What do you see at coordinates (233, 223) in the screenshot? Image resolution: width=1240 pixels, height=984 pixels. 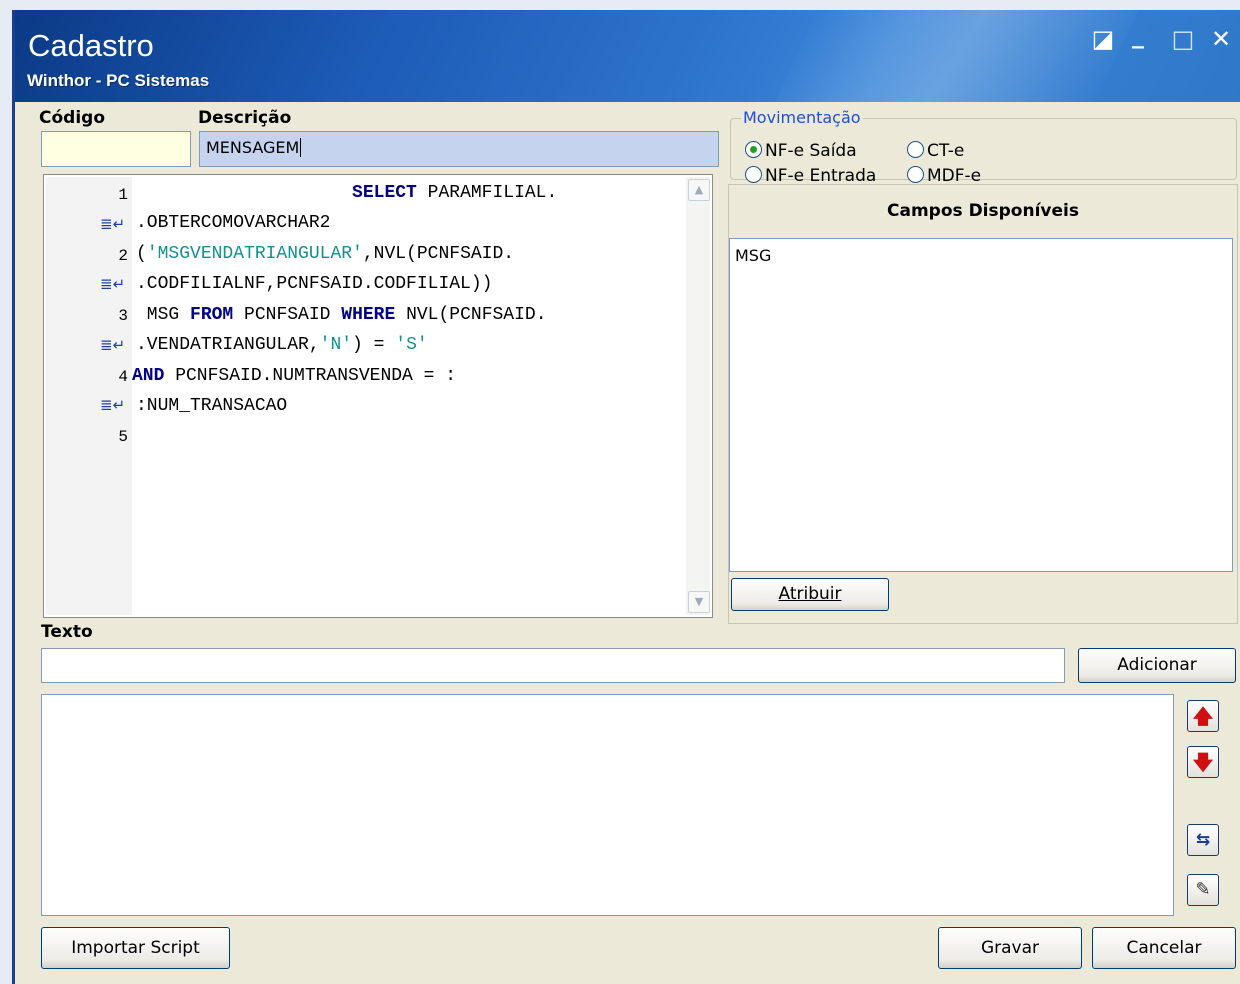 I see `code-line-1-wrap: .OBTERCOMOVARCHAR2` at bounding box center [233, 223].